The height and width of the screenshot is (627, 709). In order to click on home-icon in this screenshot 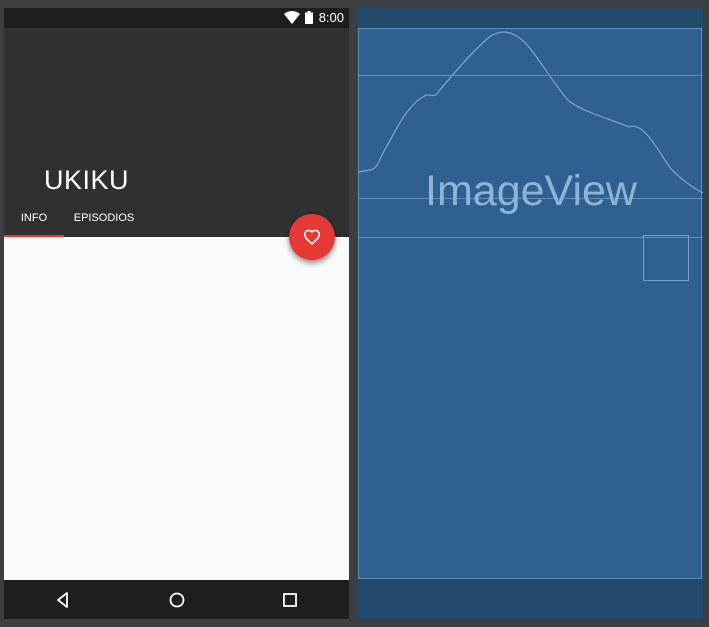, I will do `click(177, 603)`.